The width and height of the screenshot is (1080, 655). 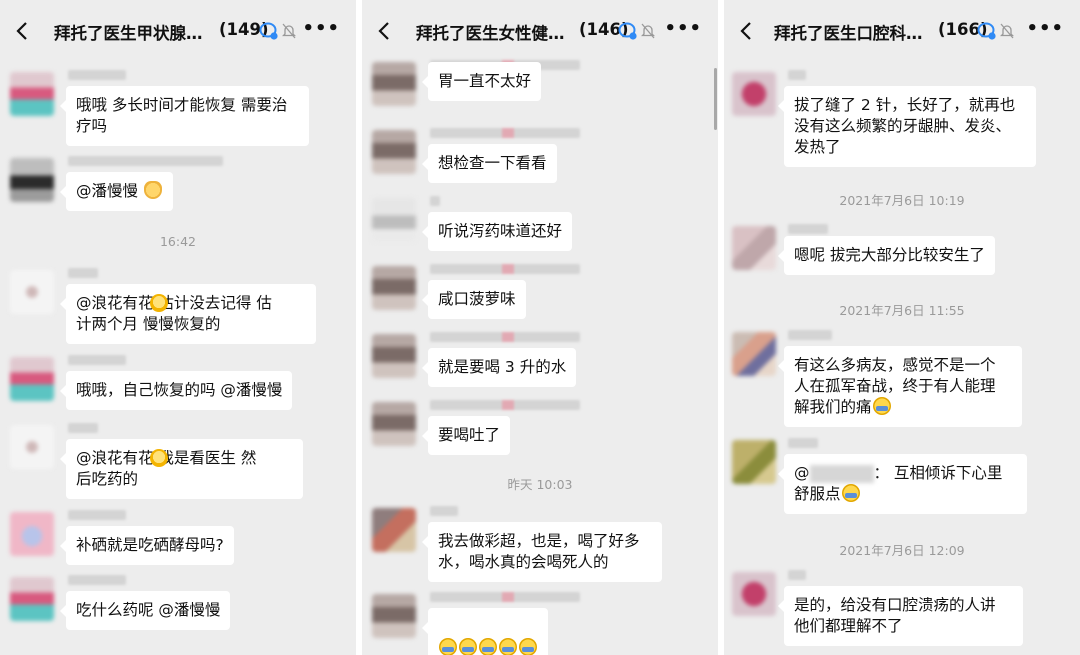 I want to click on message-bubble: 哦哦 多长时间才能恢复 需要治 疗吗, so click(x=184, y=116).